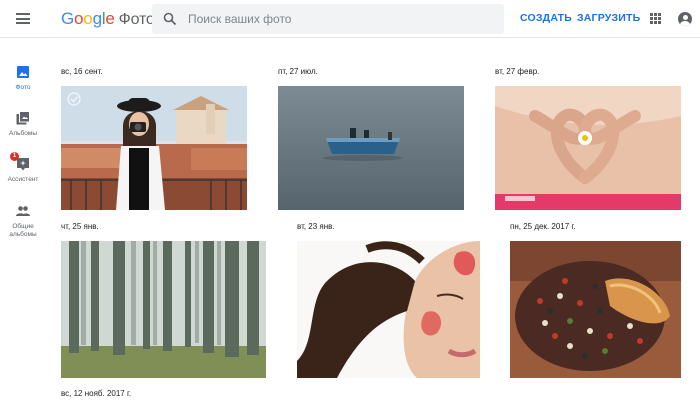 The image size is (700, 403). What do you see at coordinates (608, 18) in the screenshot?
I see `upload-button: ЗАГРУЗИТЬ` at bounding box center [608, 18].